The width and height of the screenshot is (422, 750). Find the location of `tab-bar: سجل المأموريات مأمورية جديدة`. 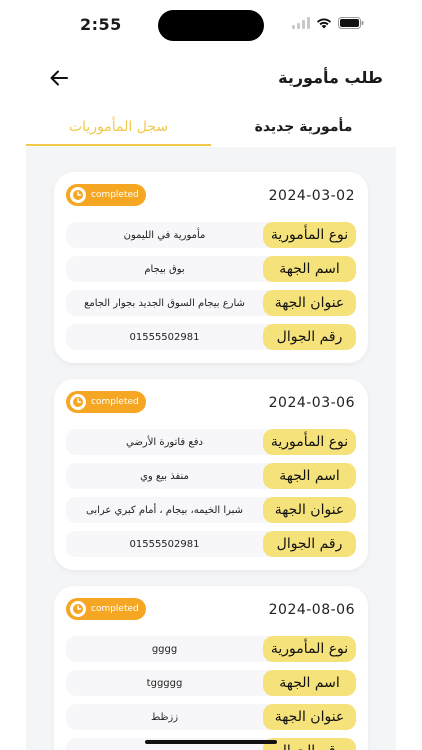

tab-bar: سجل المأموريات مأمورية جديدة is located at coordinates (211, 129).